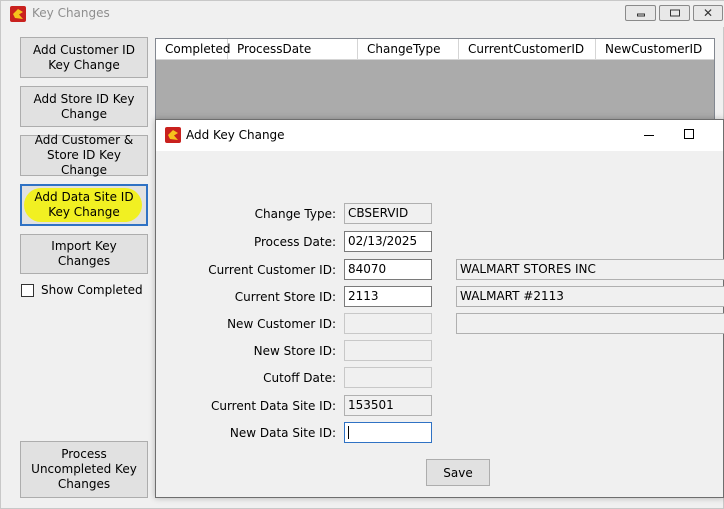  I want to click on save-label: Save, so click(458, 472).